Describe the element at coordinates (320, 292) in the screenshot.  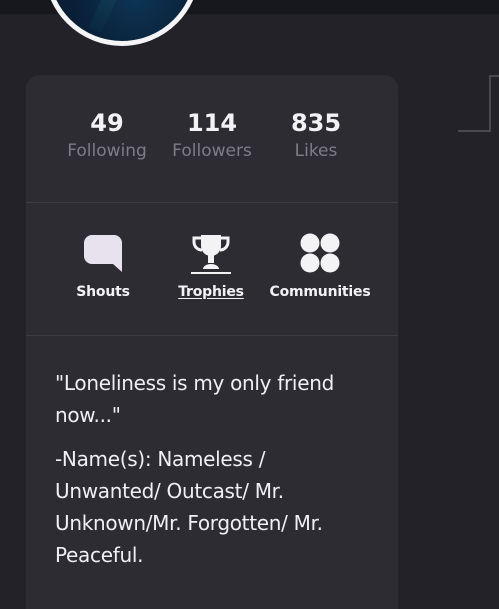
I see `nav-communities-label: Communities` at that location.